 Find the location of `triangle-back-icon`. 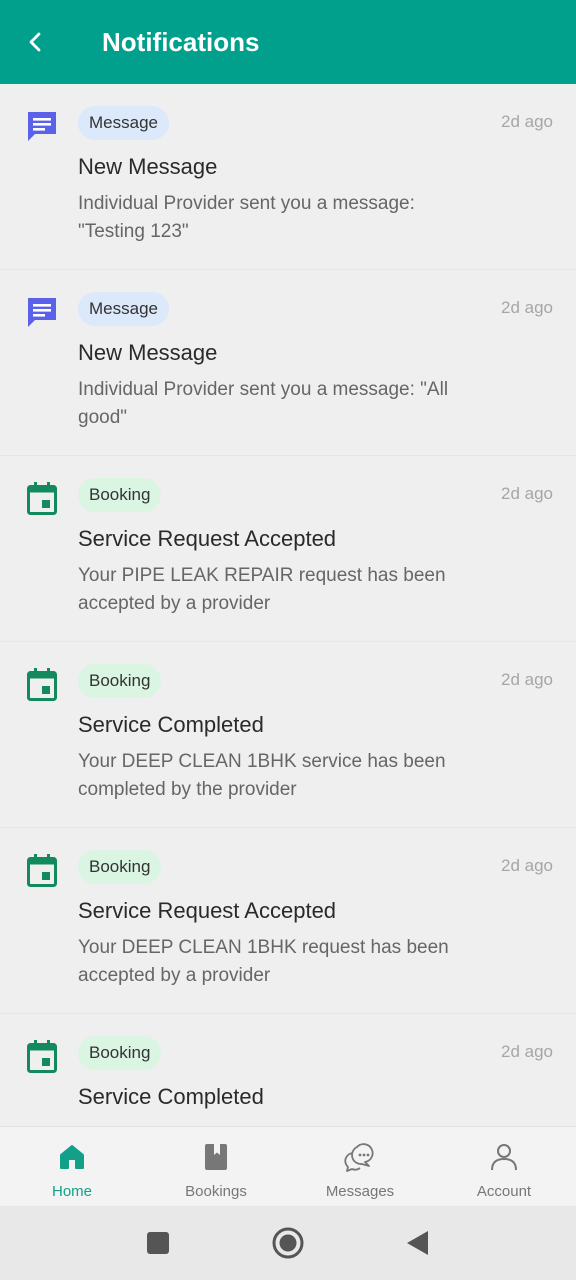

triangle-back-icon is located at coordinates (418, 1243).